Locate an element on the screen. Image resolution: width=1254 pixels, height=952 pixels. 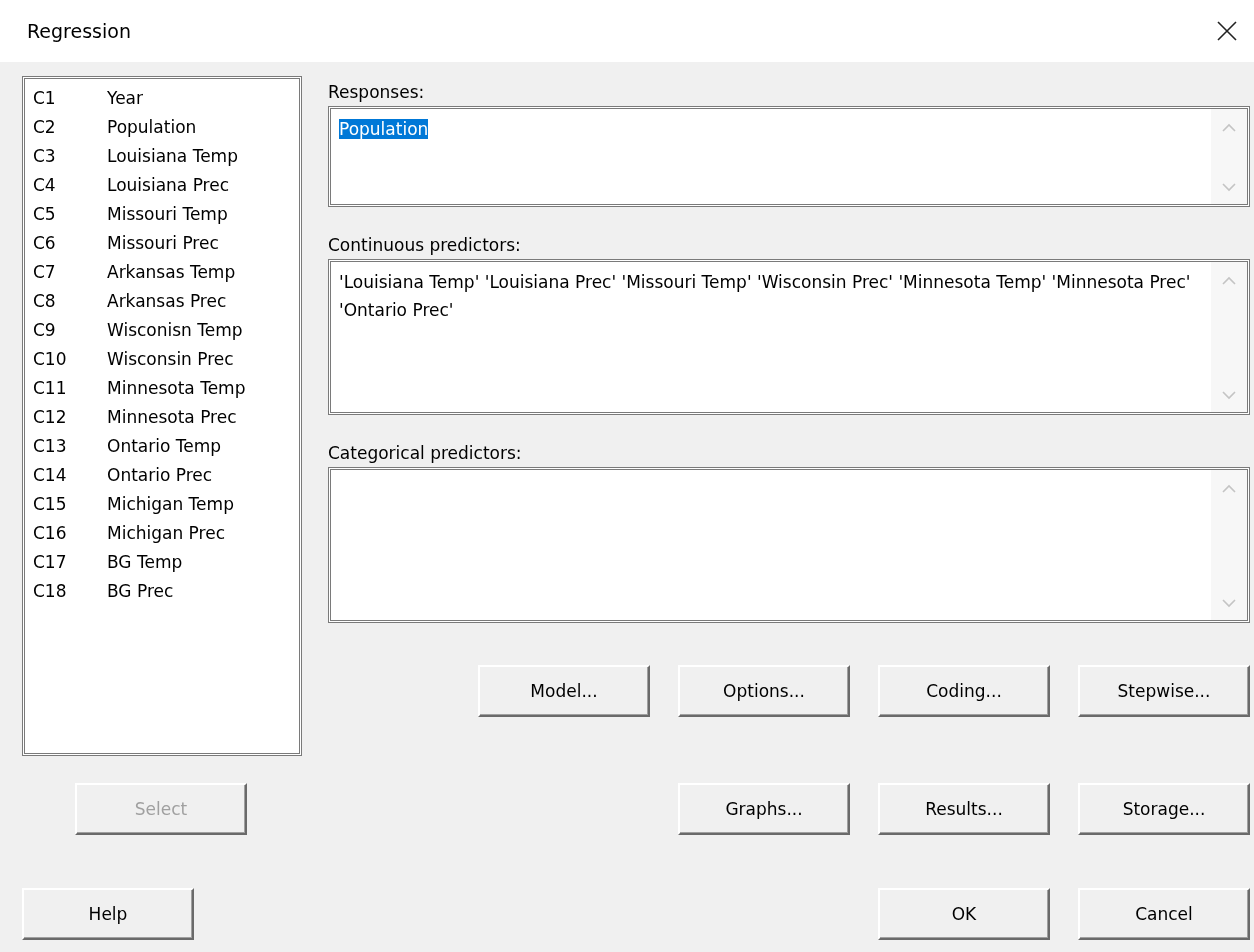
close-icon is located at coordinates (1227, 31).